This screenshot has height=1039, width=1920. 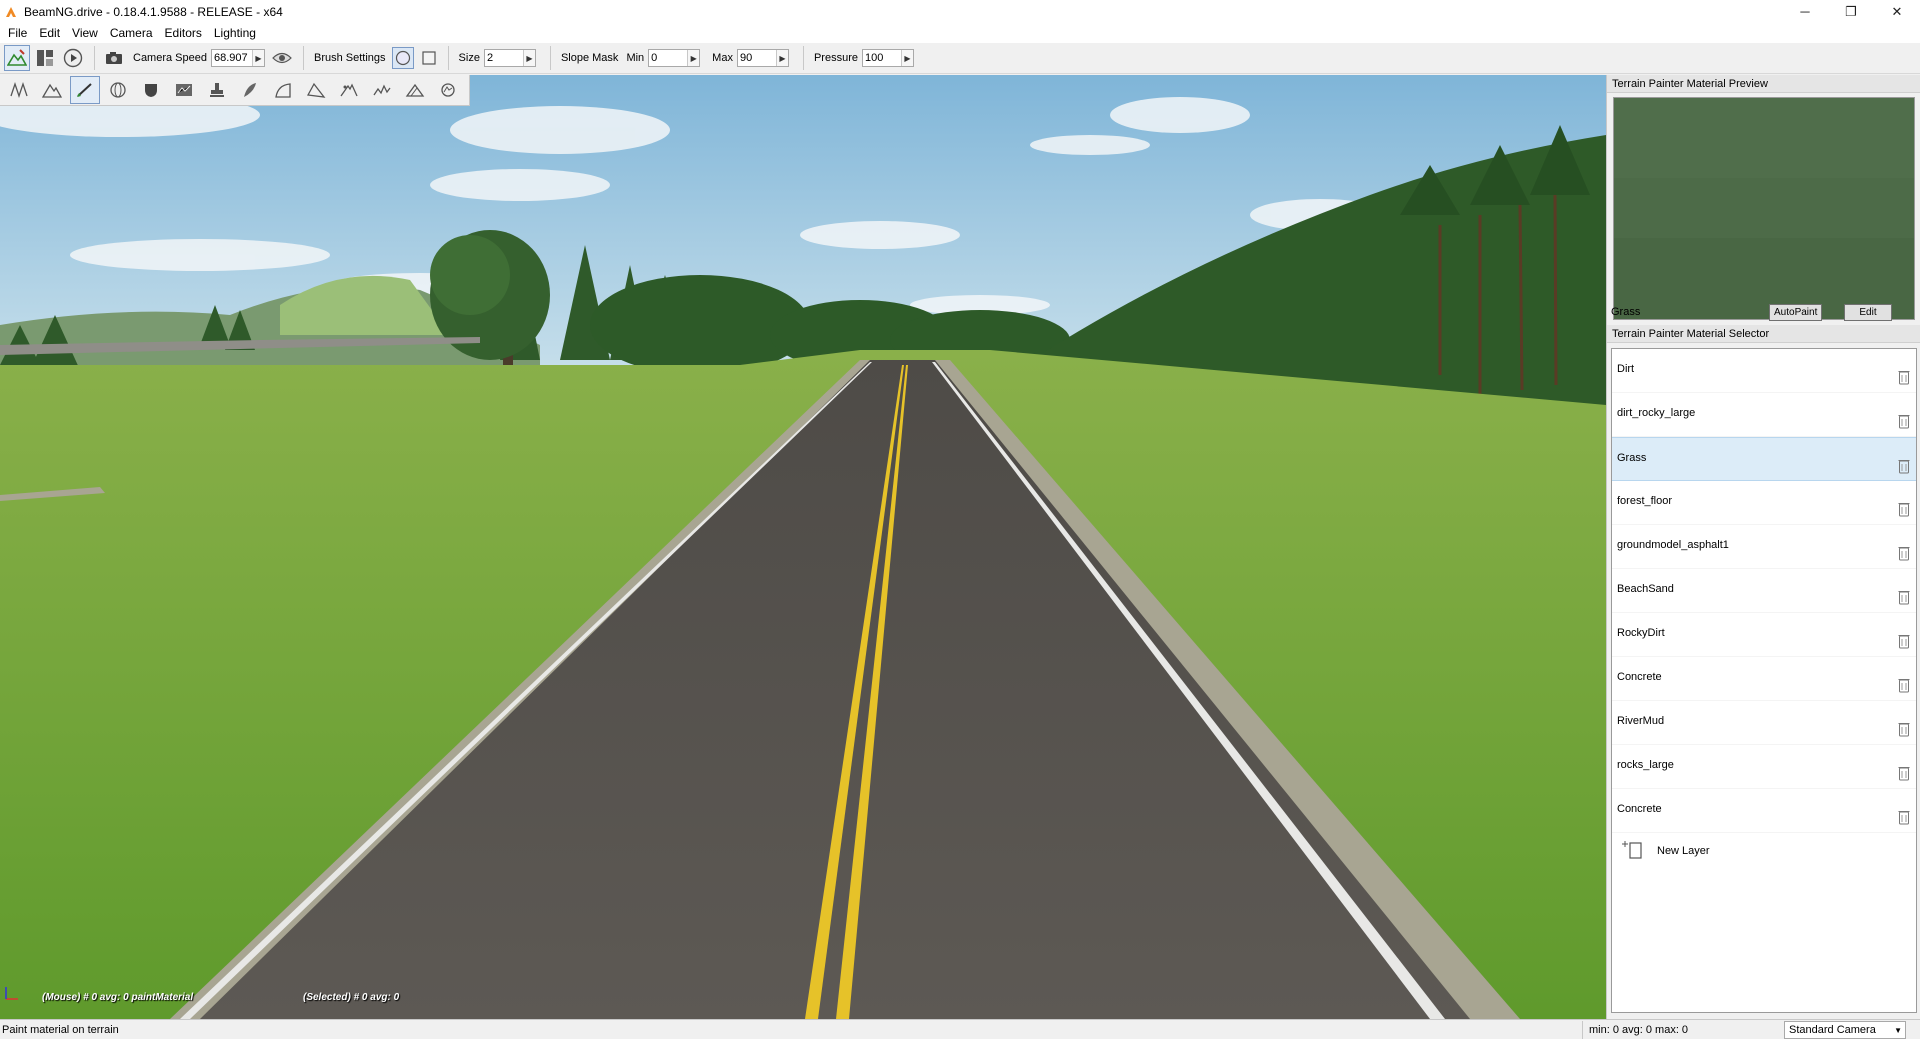 I want to click on tool-select-button, so click(x=19, y=90).